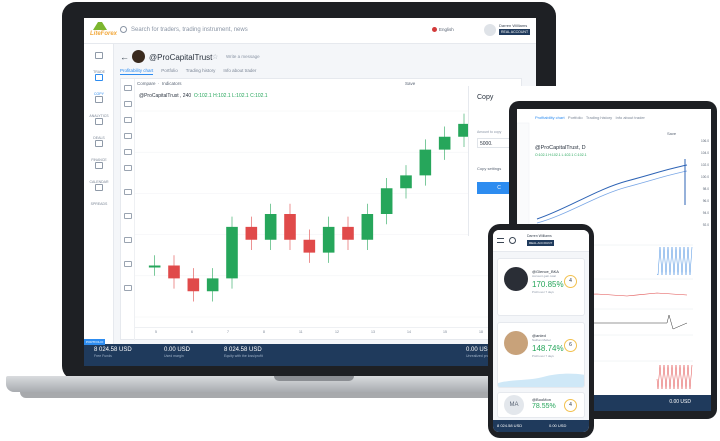 Image resolution: width=720 pixels, height=441 pixels. What do you see at coordinates (558, 425) in the screenshot?
I see `phone-used-margin: 0.00 USD` at bounding box center [558, 425].